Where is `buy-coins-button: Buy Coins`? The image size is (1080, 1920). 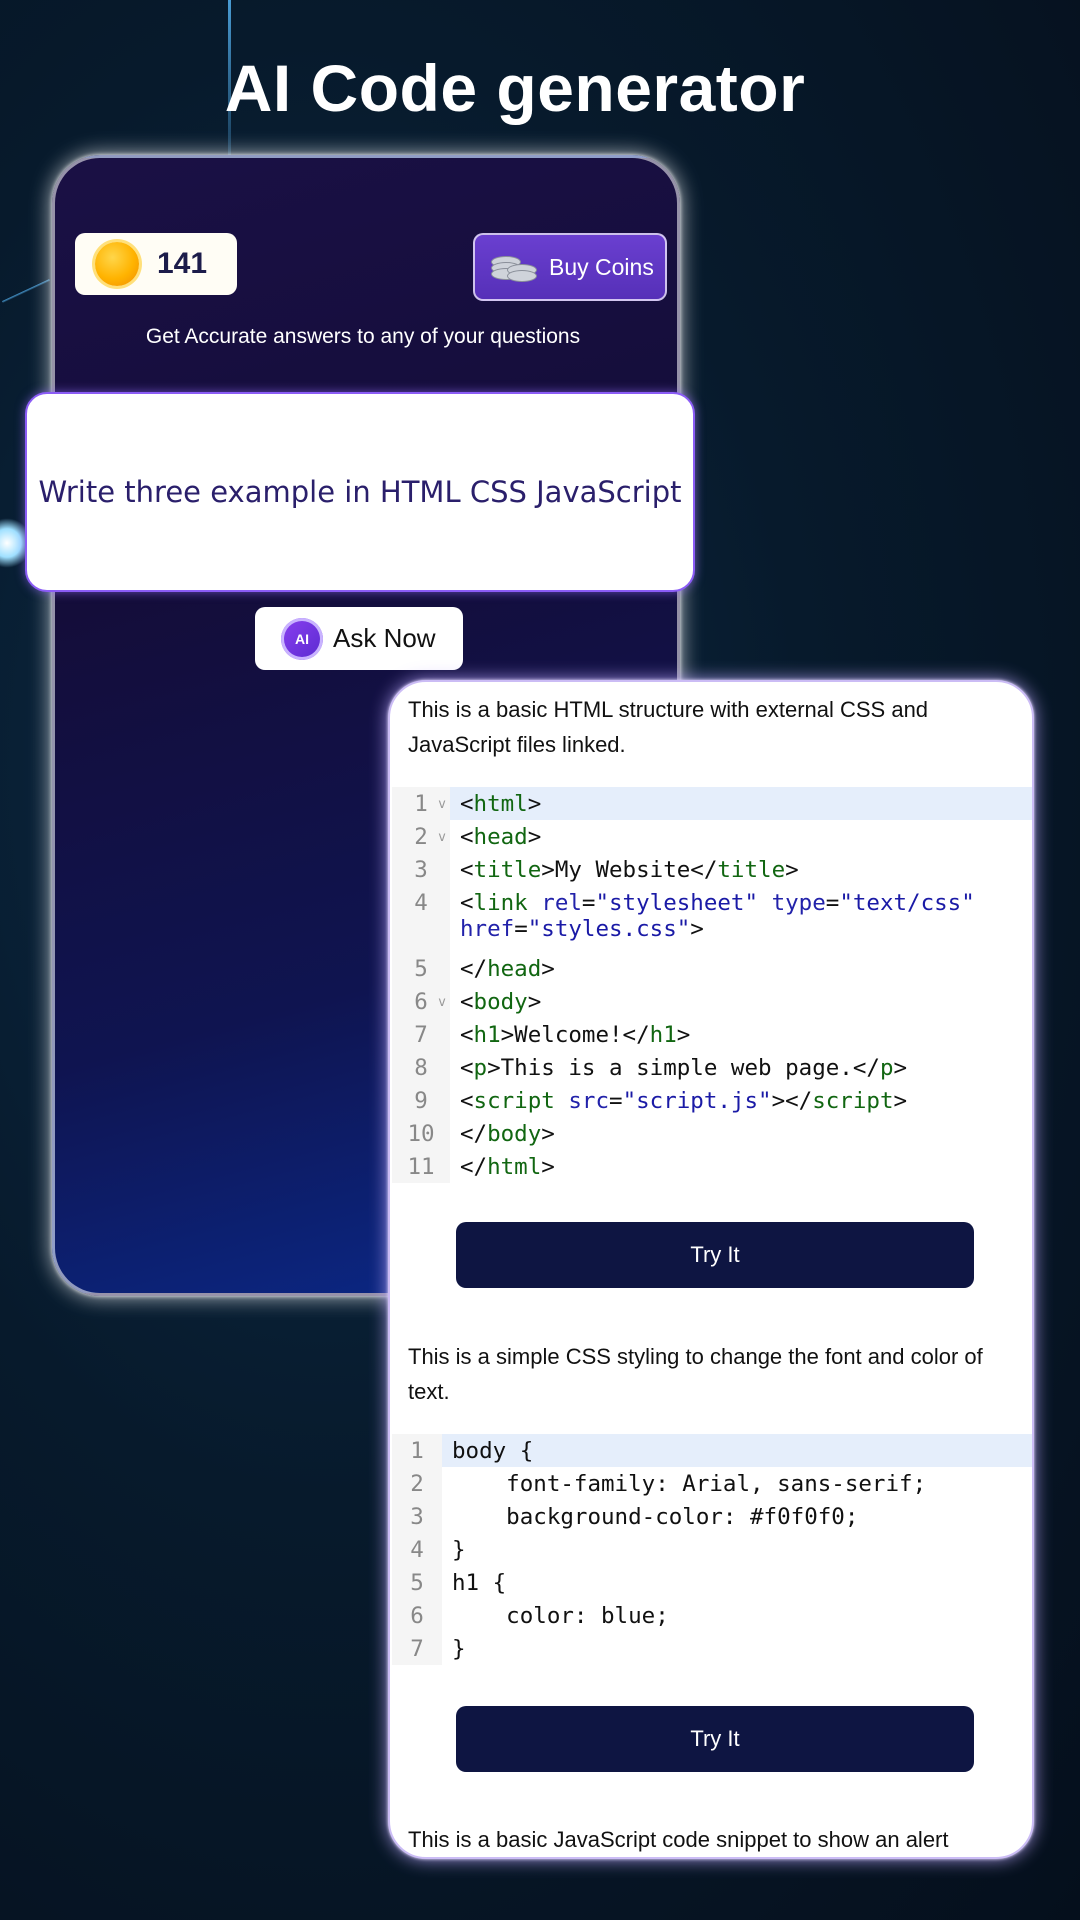 buy-coins-button: Buy Coins is located at coordinates (570, 267).